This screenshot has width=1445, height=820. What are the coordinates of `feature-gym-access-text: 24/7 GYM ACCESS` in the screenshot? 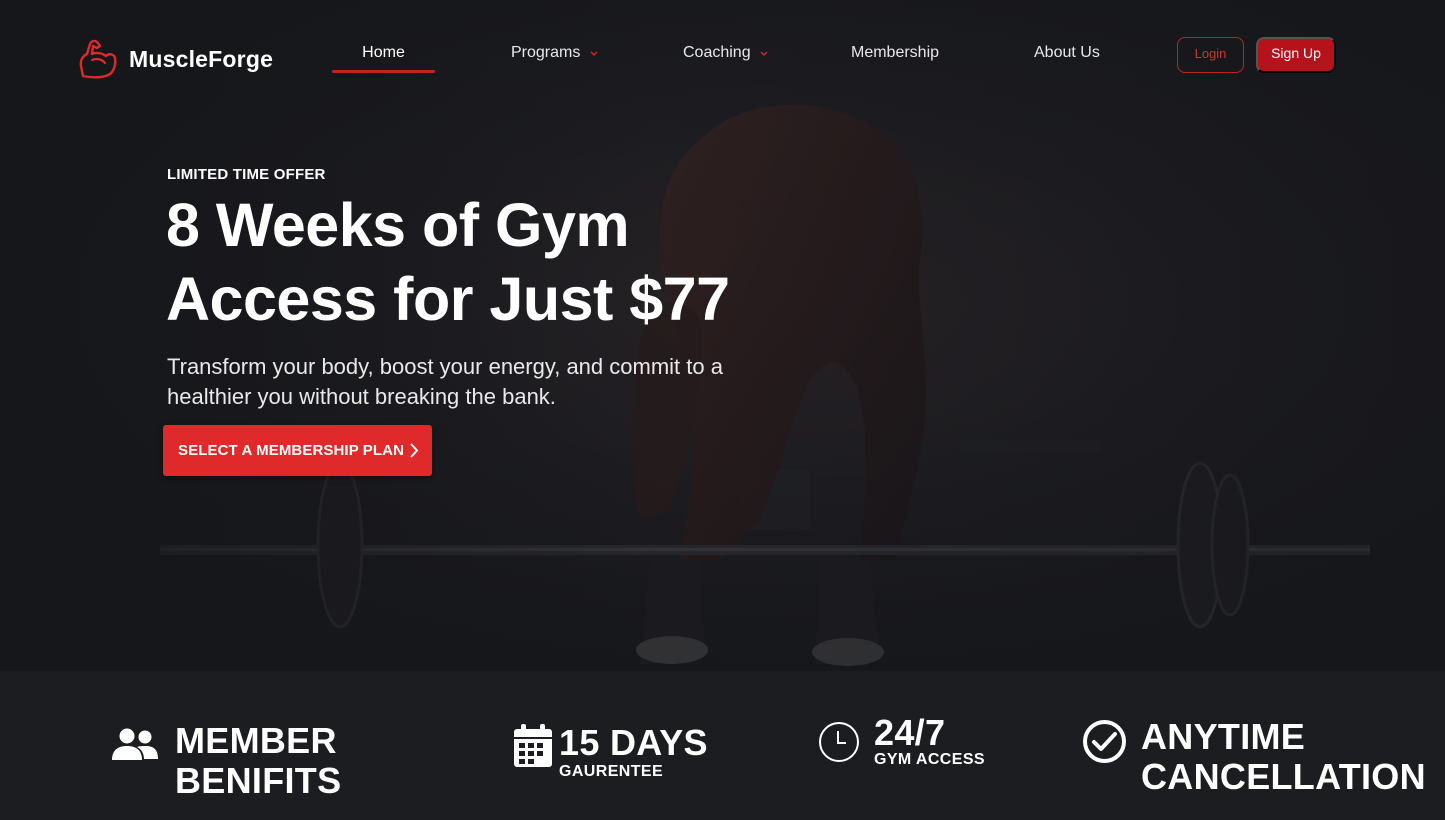 It's located at (929, 742).